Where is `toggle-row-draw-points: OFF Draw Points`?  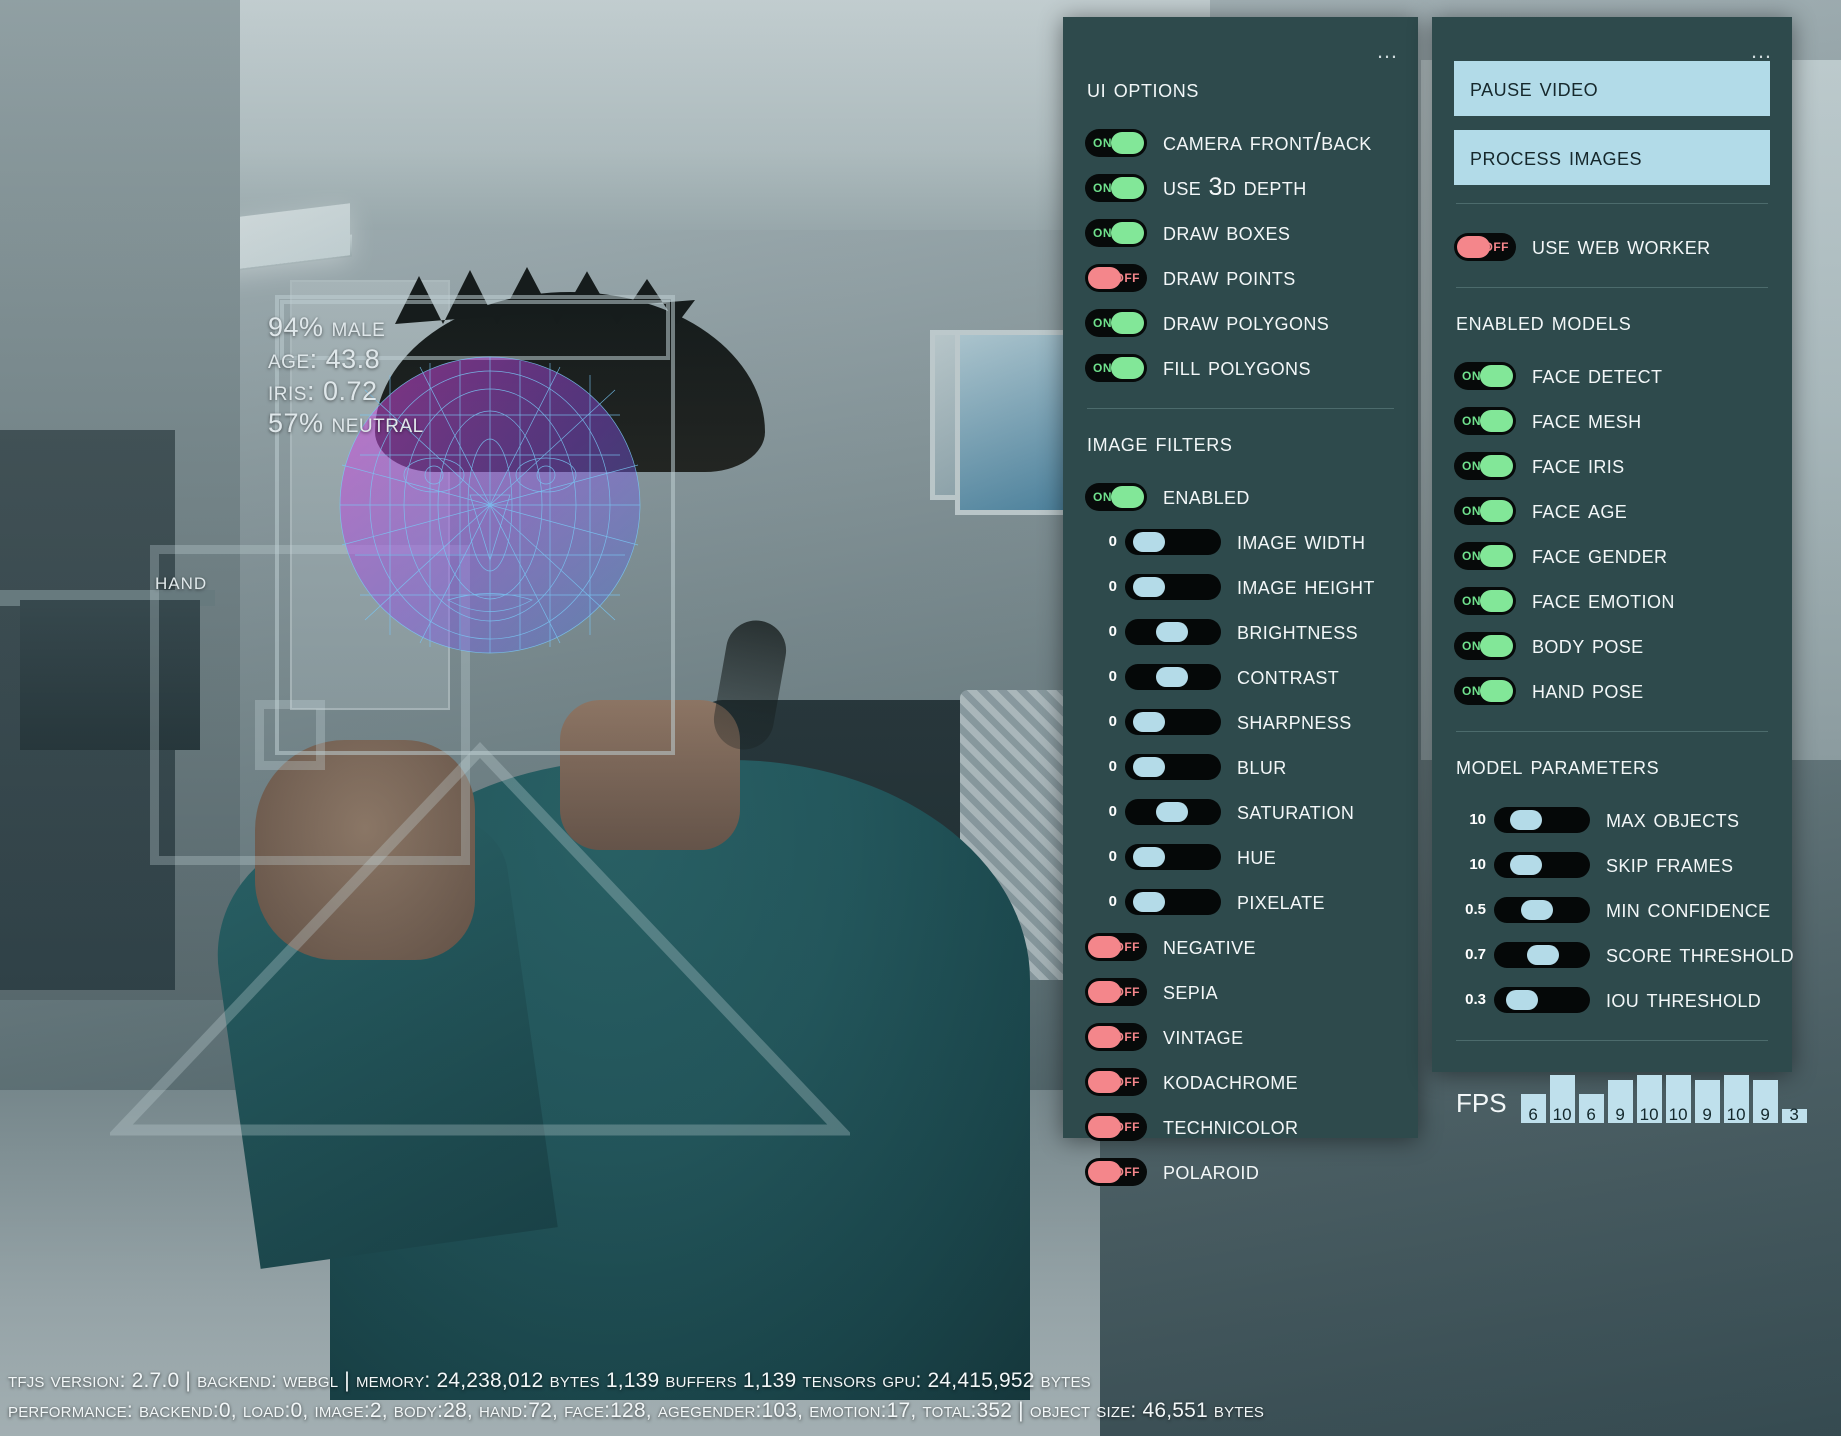 toggle-row-draw-points: OFF Draw Points is located at coordinates (1240, 277).